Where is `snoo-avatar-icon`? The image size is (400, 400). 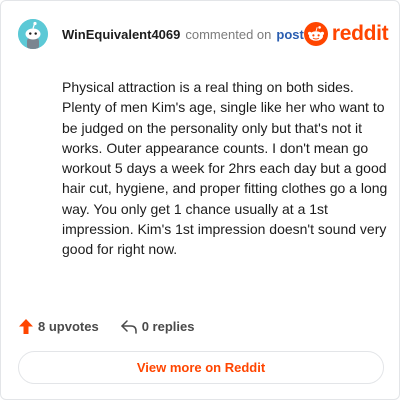 snoo-avatar-icon is located at coordinates (33, 34).